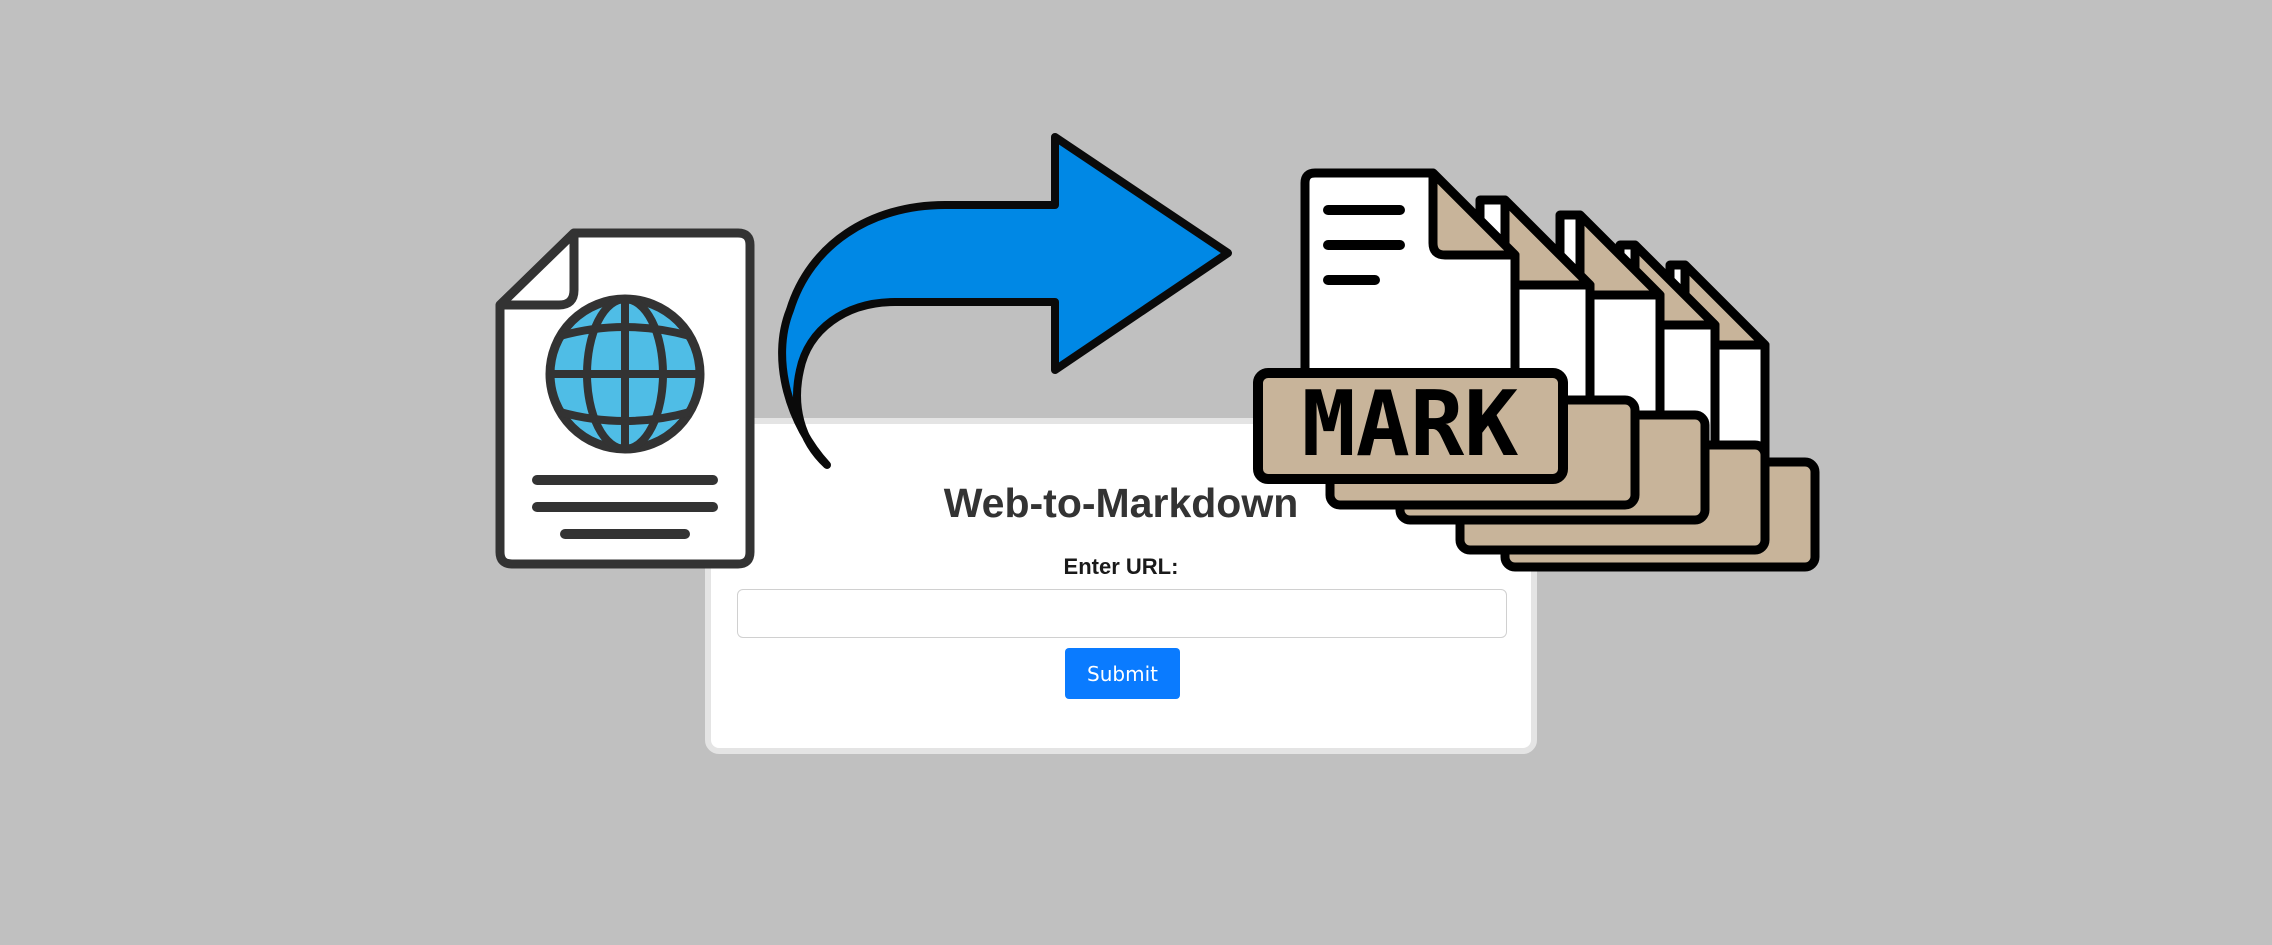 Image resolution: width=2272 pixels, height=945 pixels. I want to click on submit-button: Submit, so click(1122, 673).